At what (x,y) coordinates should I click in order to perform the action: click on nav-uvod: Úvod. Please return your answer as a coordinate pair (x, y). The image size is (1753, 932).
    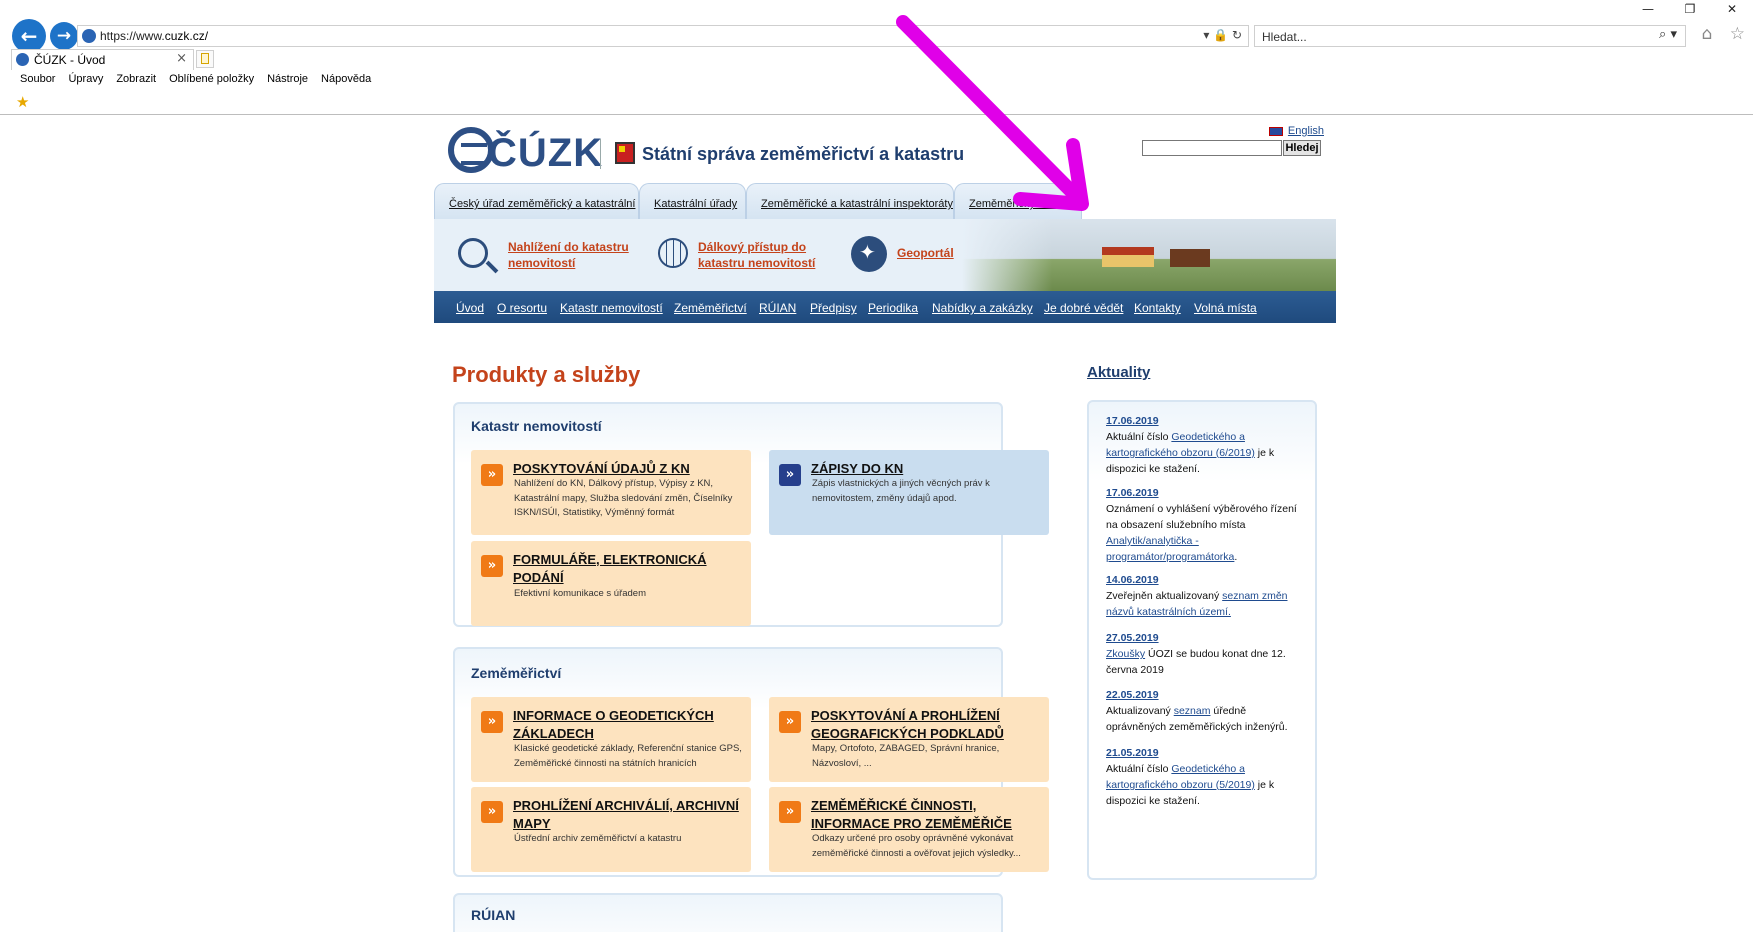
    Looking at the image, I should click on (470, 308).